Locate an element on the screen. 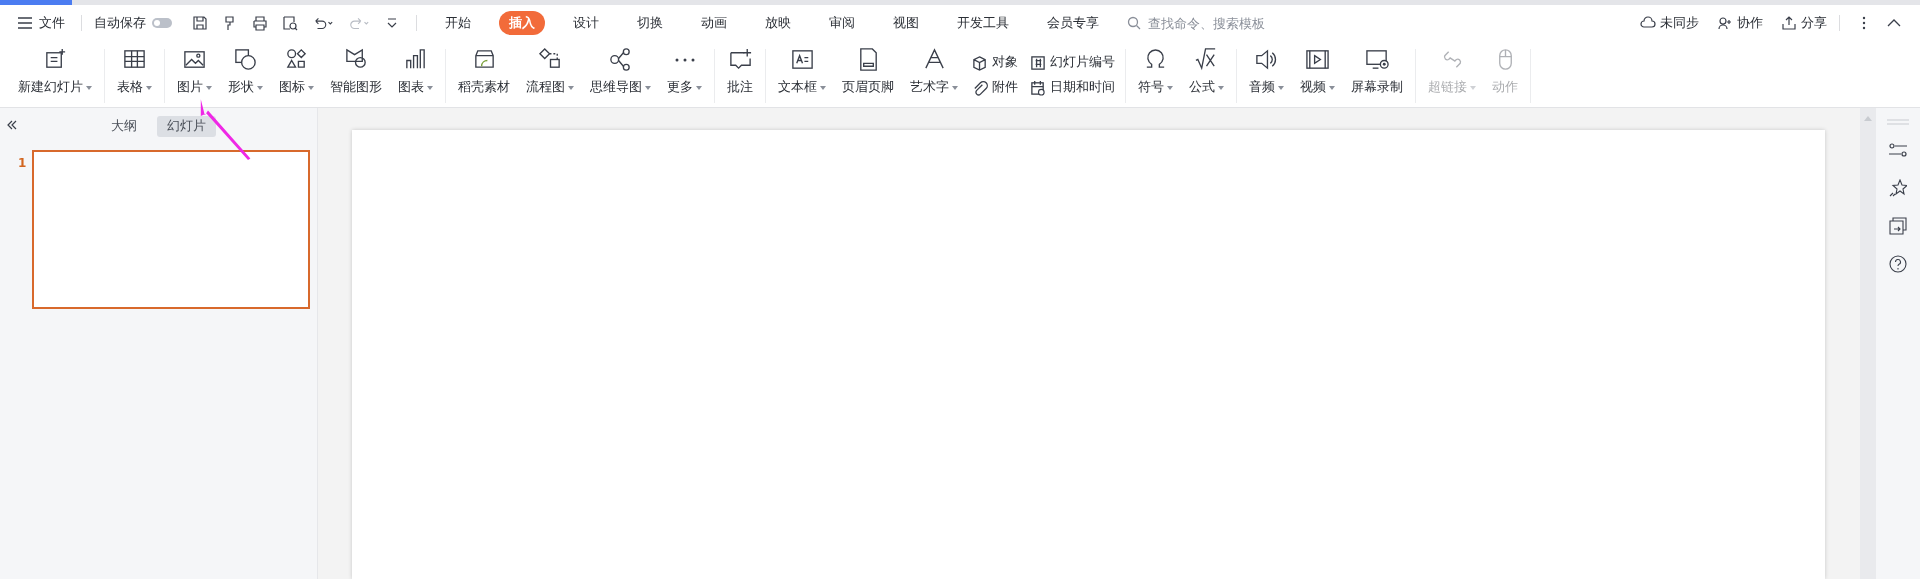 This screenshot has height=579, width=1920. speaker-icon is located at coordinates (1266, 59).